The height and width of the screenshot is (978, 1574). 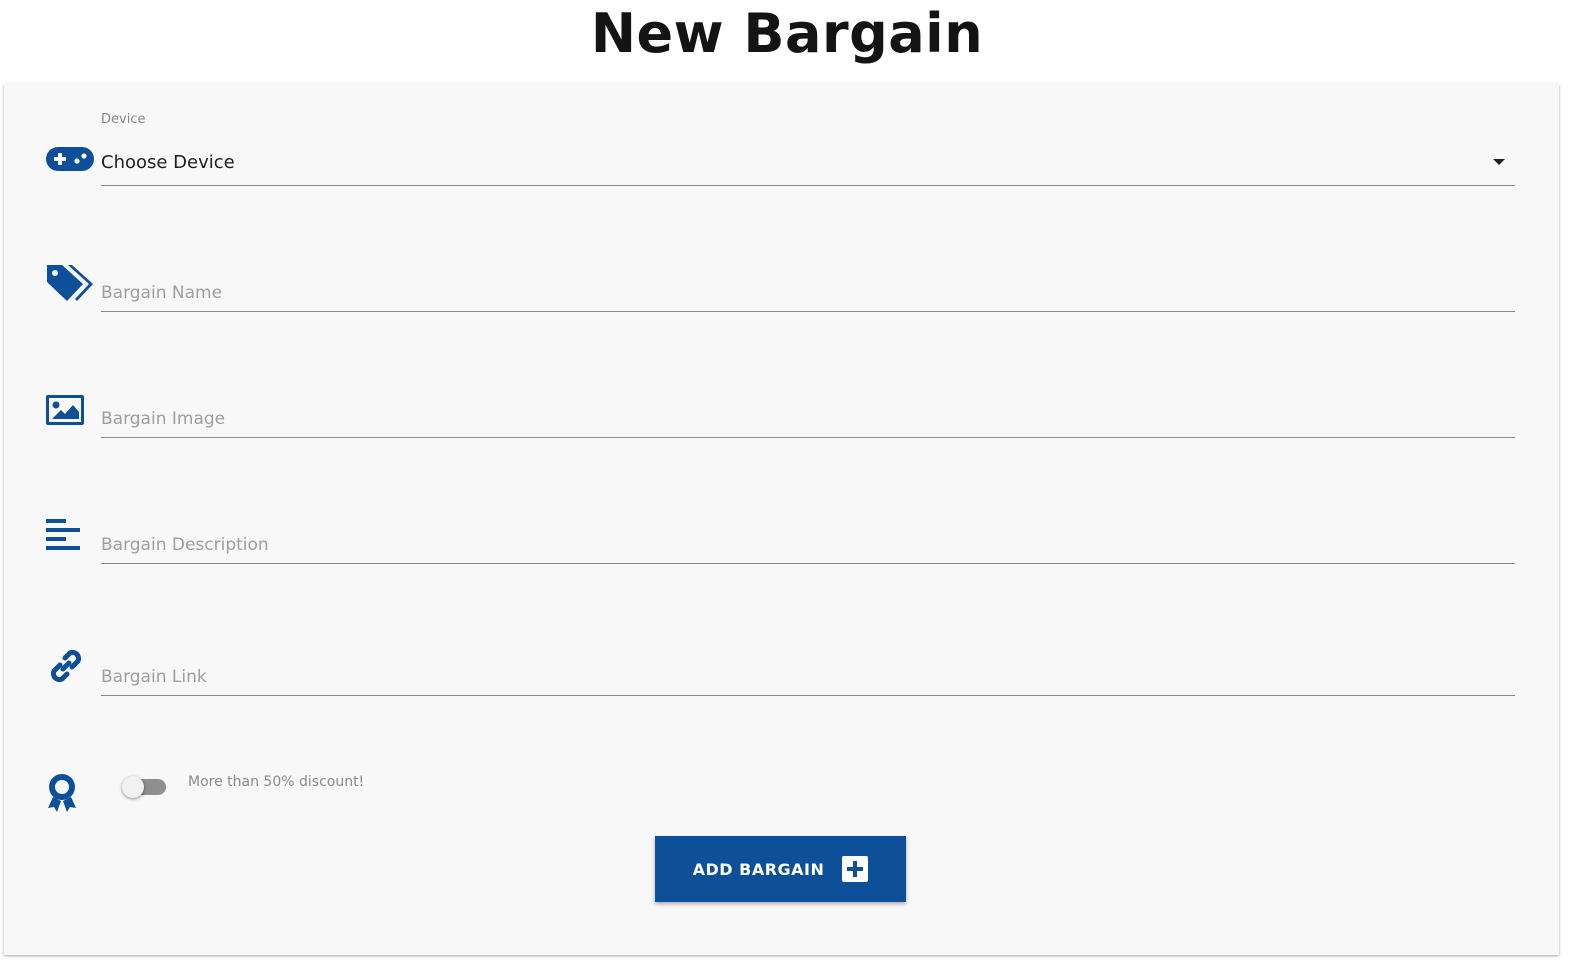 What do you see at coordinates (65, 410) in the screenshot?
I see `image-icon` at bounding box center [65, 410].